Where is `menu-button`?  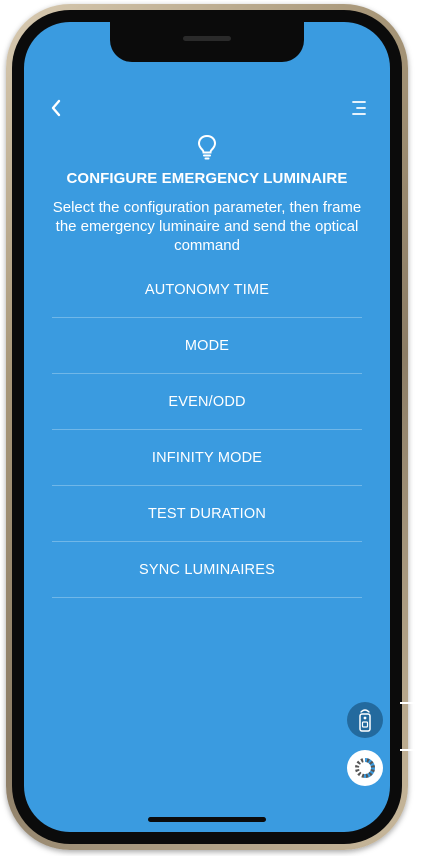
menu-button is located at coordinates (358, 108).